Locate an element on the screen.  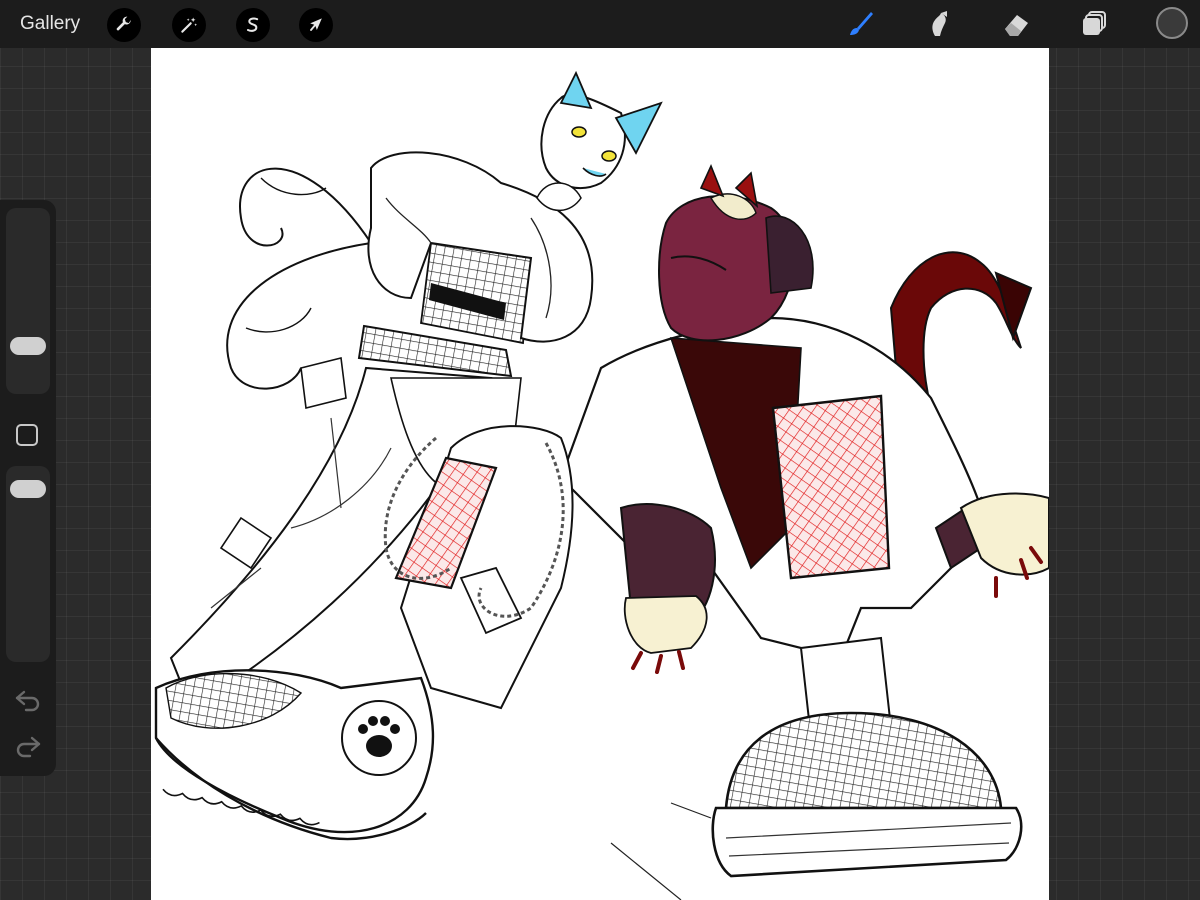
left-sidebar is located at coordinates (28, 488).